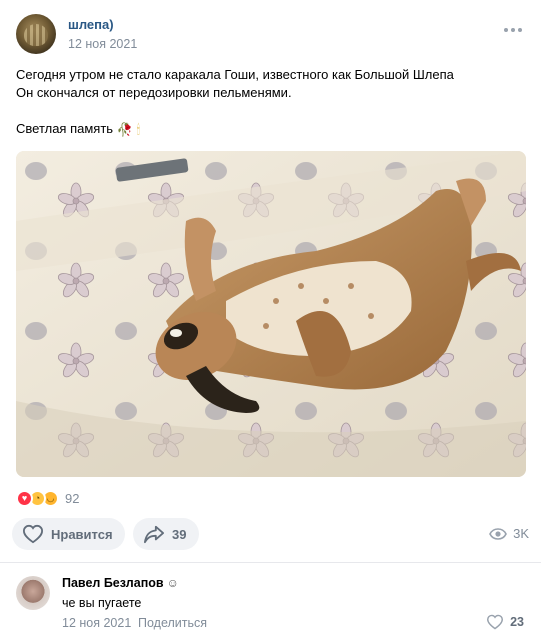 The height and width of the screenshot is (639, 541). I want to click on views-count: 3K, so click(521, 533).